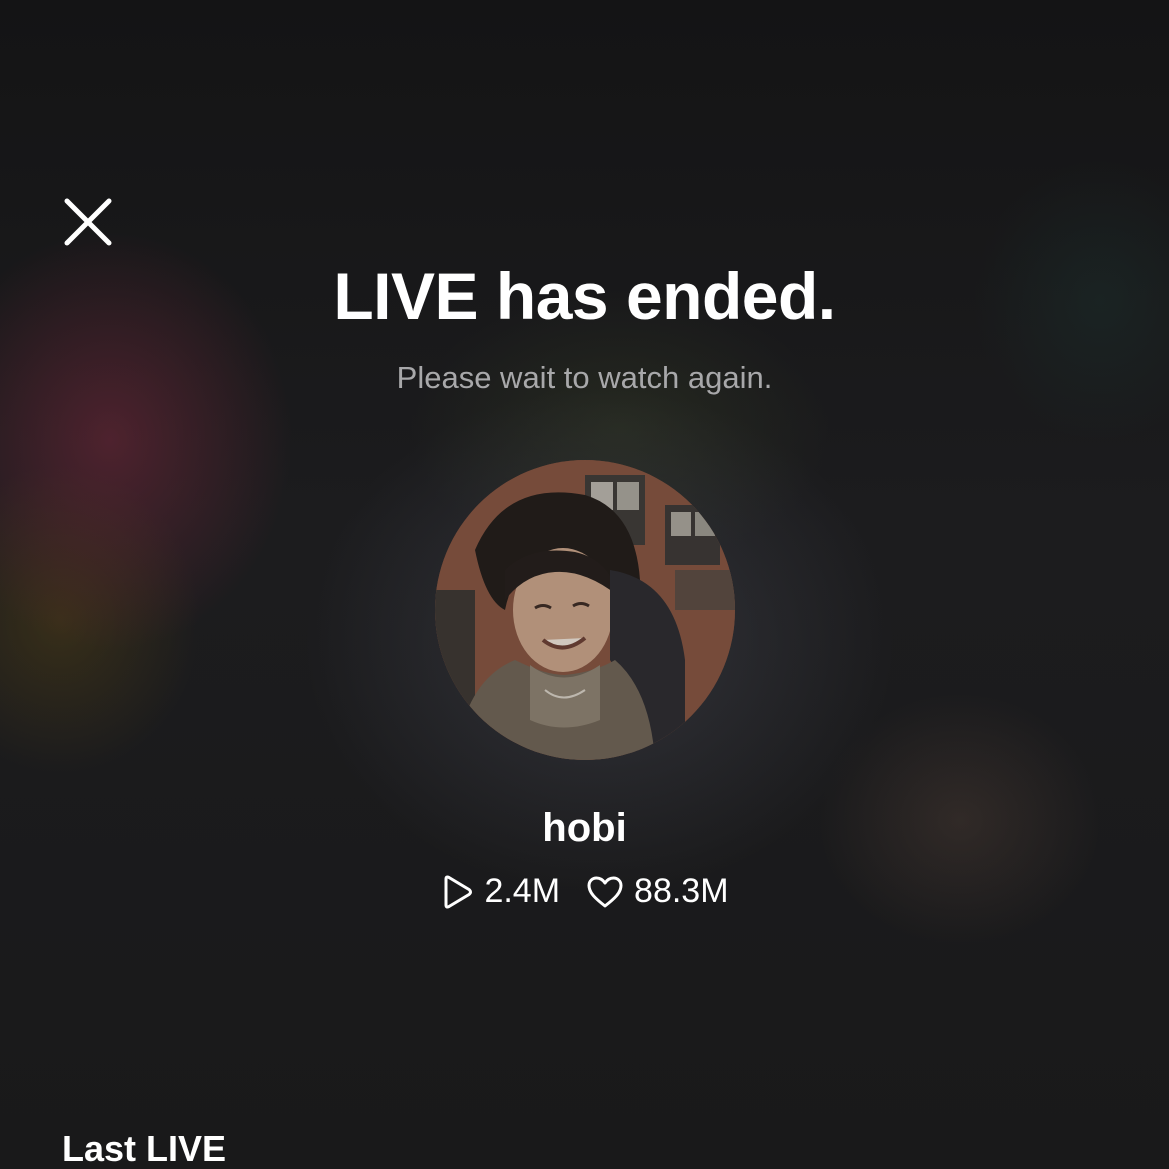 This screenshot has height=1169, width=1169. Describe the element at coordinates (605, 891) in the screenshot. I see `heart-icon` at that location.